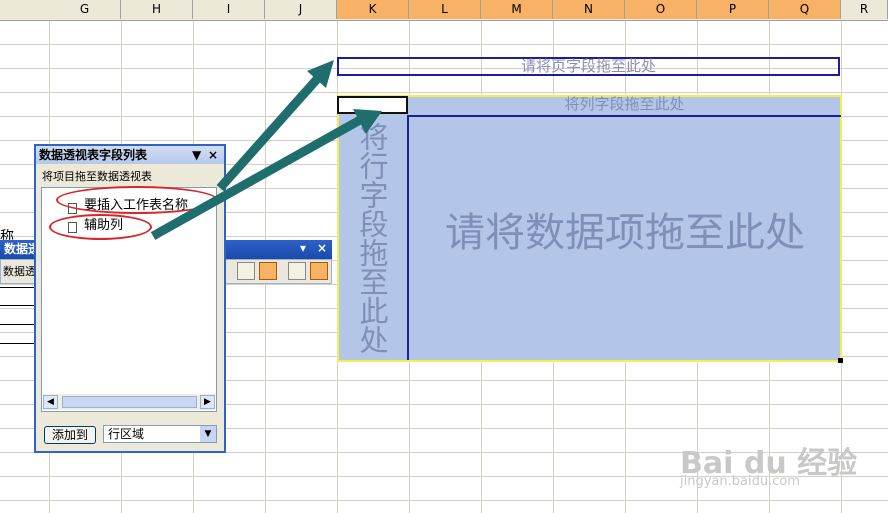  Describe the element at coordinates (740, 481) in the screenshot. I see `watermark-url: jingyan.baidu.com` at that location.